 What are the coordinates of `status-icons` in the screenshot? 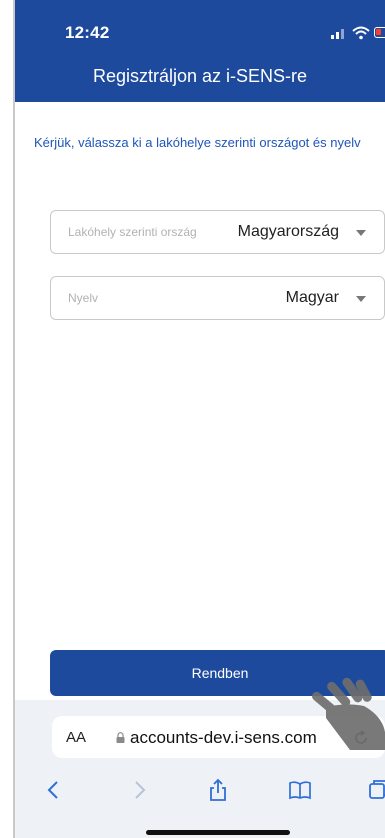 It's located at (357, 33).